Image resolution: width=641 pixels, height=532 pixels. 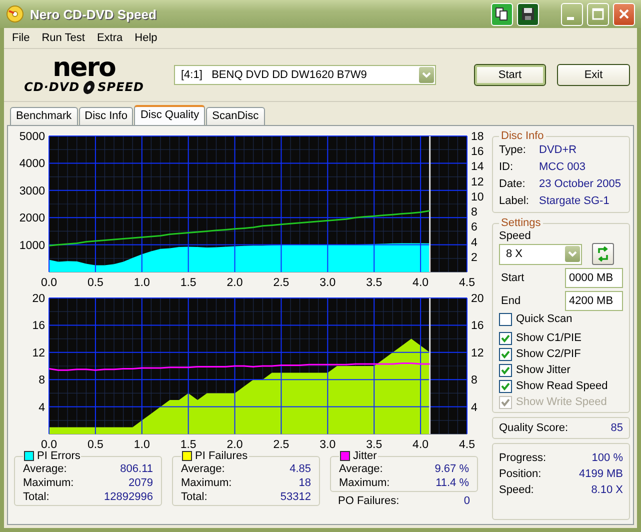 I want to click on info-value: Stargate SG-1, so click(x=574, y=201).